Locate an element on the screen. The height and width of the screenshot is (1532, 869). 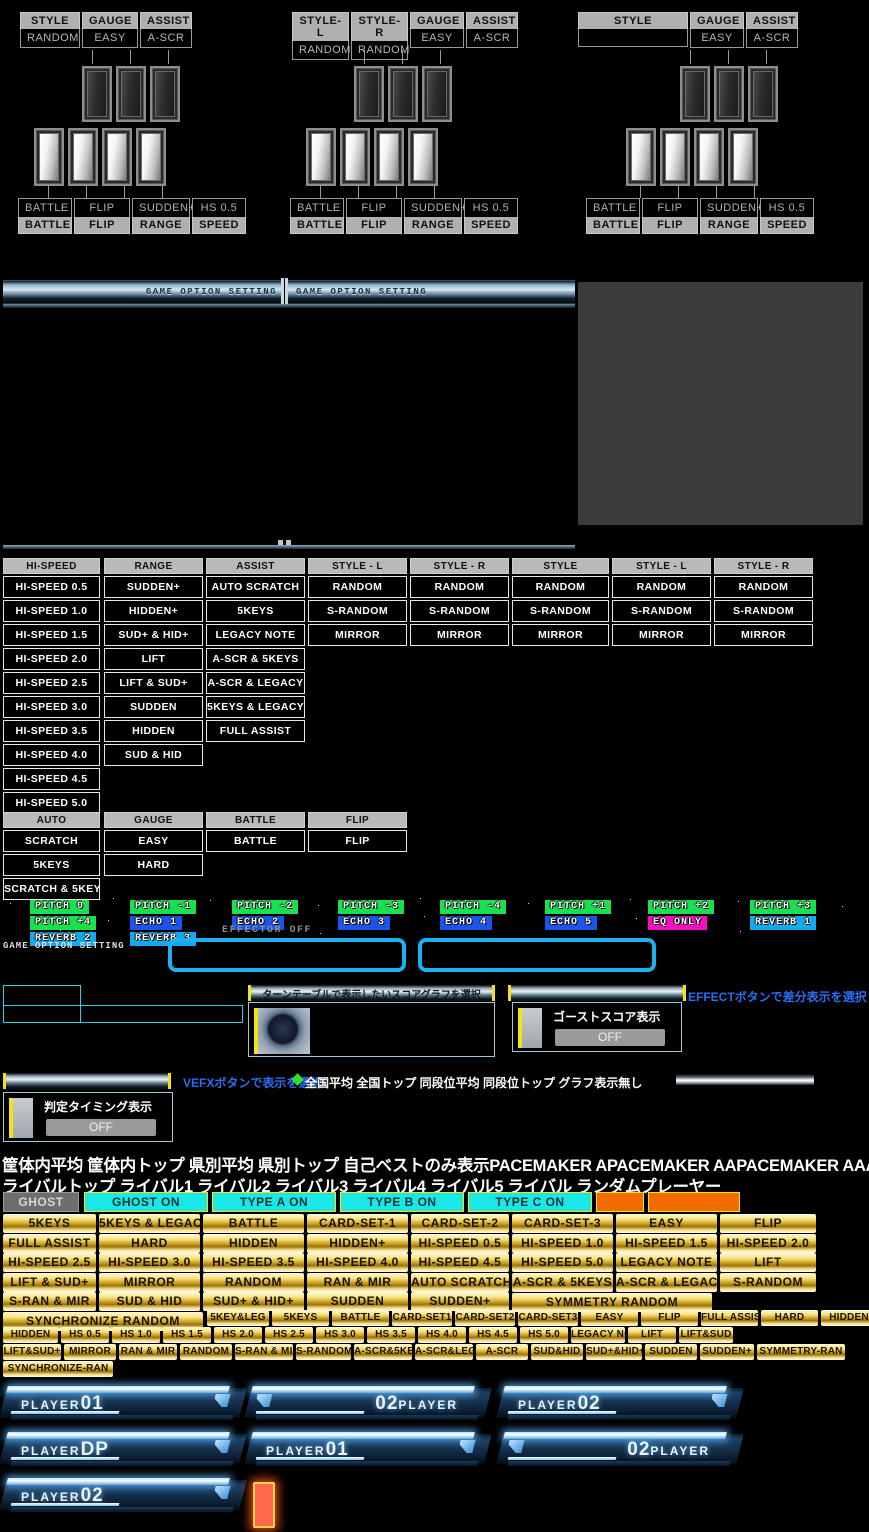
yellow-small-chip: LIFT is located at coordinates (652, 1335).